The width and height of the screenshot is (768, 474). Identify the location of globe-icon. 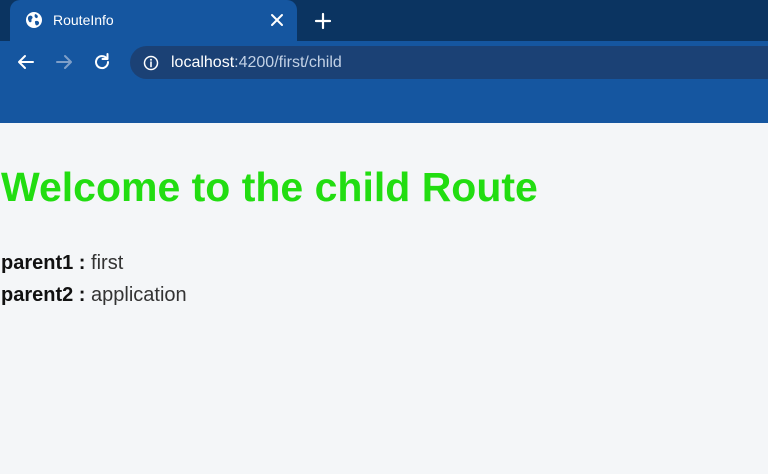
(34, 20).